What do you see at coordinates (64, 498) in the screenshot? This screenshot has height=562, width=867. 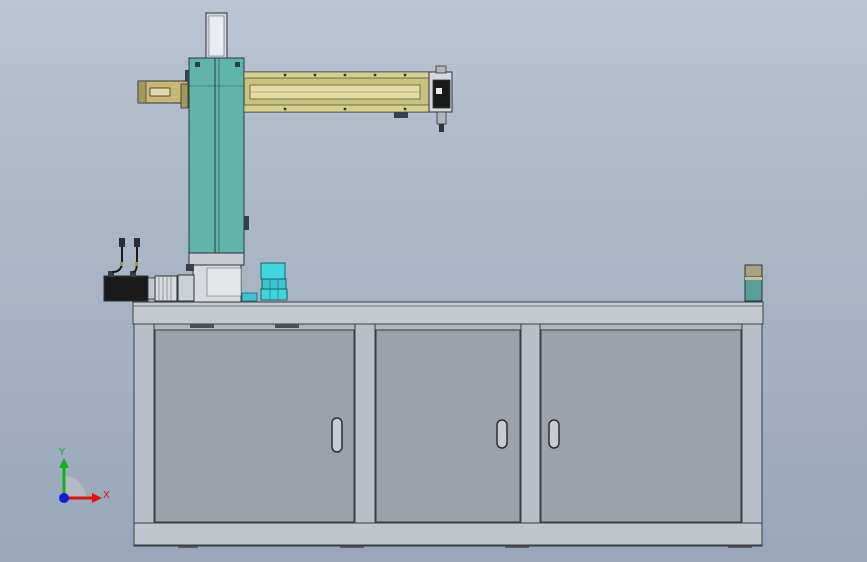 I see `triad-z-origin` at bounding box center [64, 498].